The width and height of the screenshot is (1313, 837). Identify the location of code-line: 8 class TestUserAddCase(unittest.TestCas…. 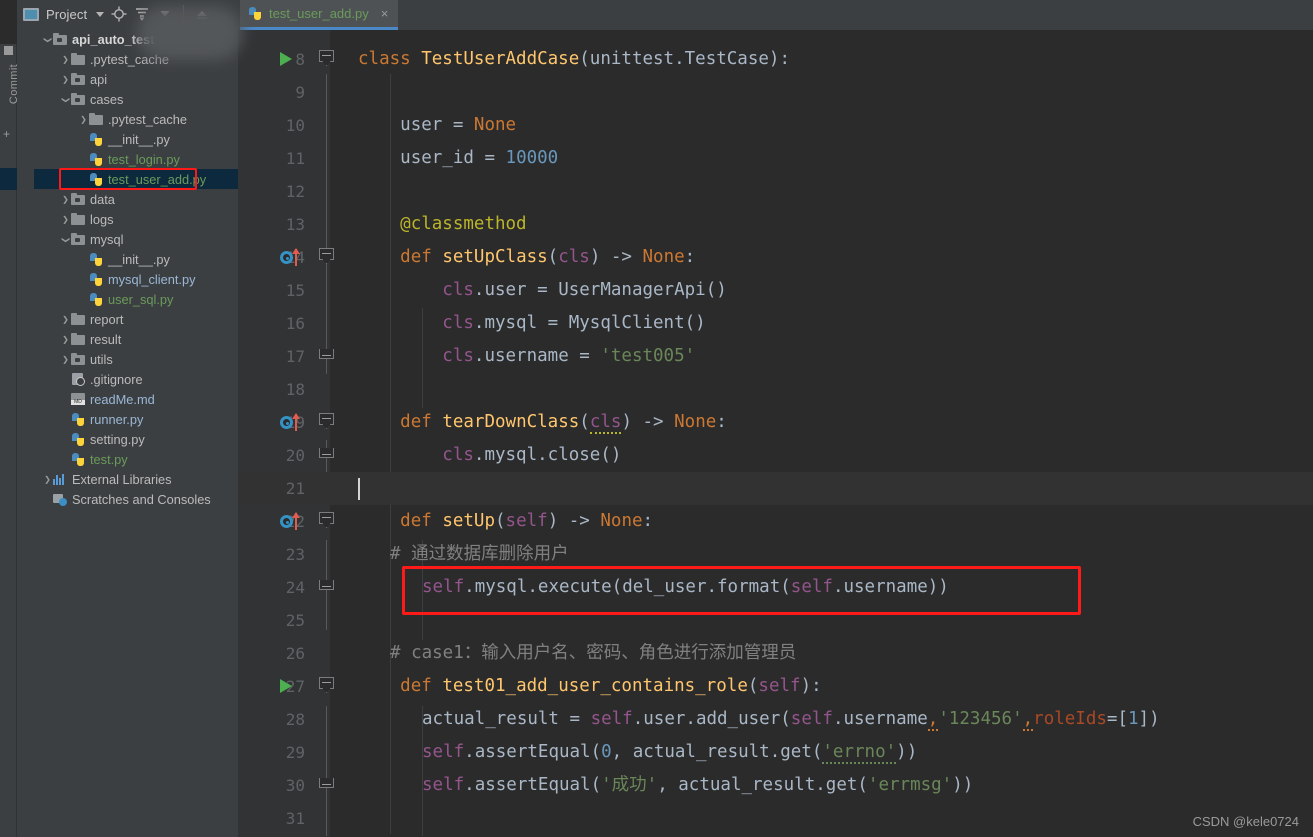
(775, 59).